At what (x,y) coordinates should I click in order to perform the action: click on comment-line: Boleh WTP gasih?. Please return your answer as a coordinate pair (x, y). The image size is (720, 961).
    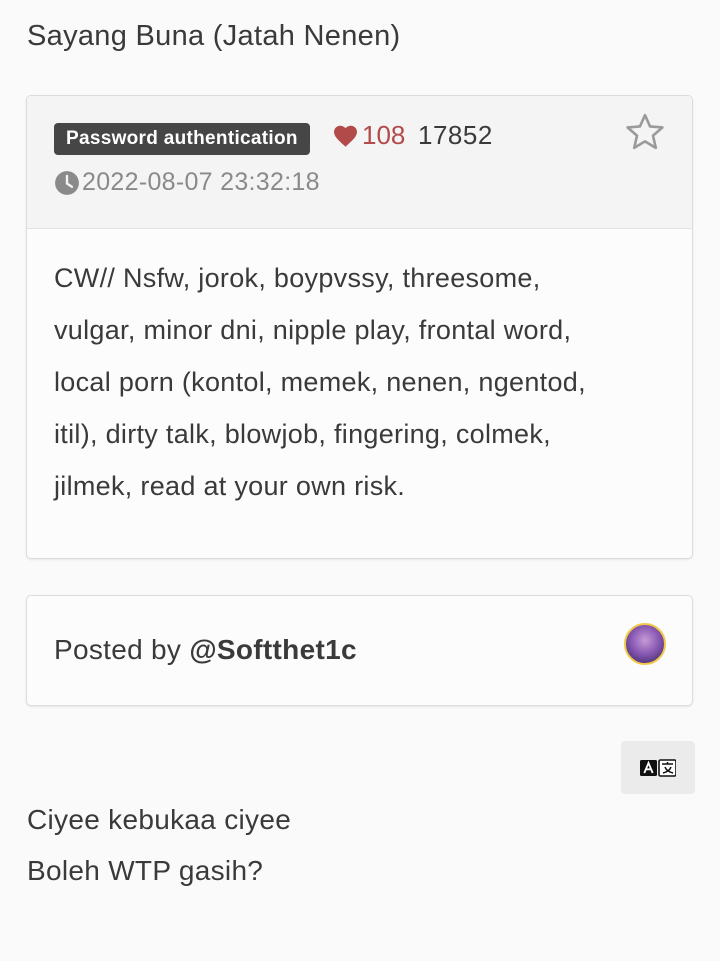
    Looking at the image, I should click on (145, 870).